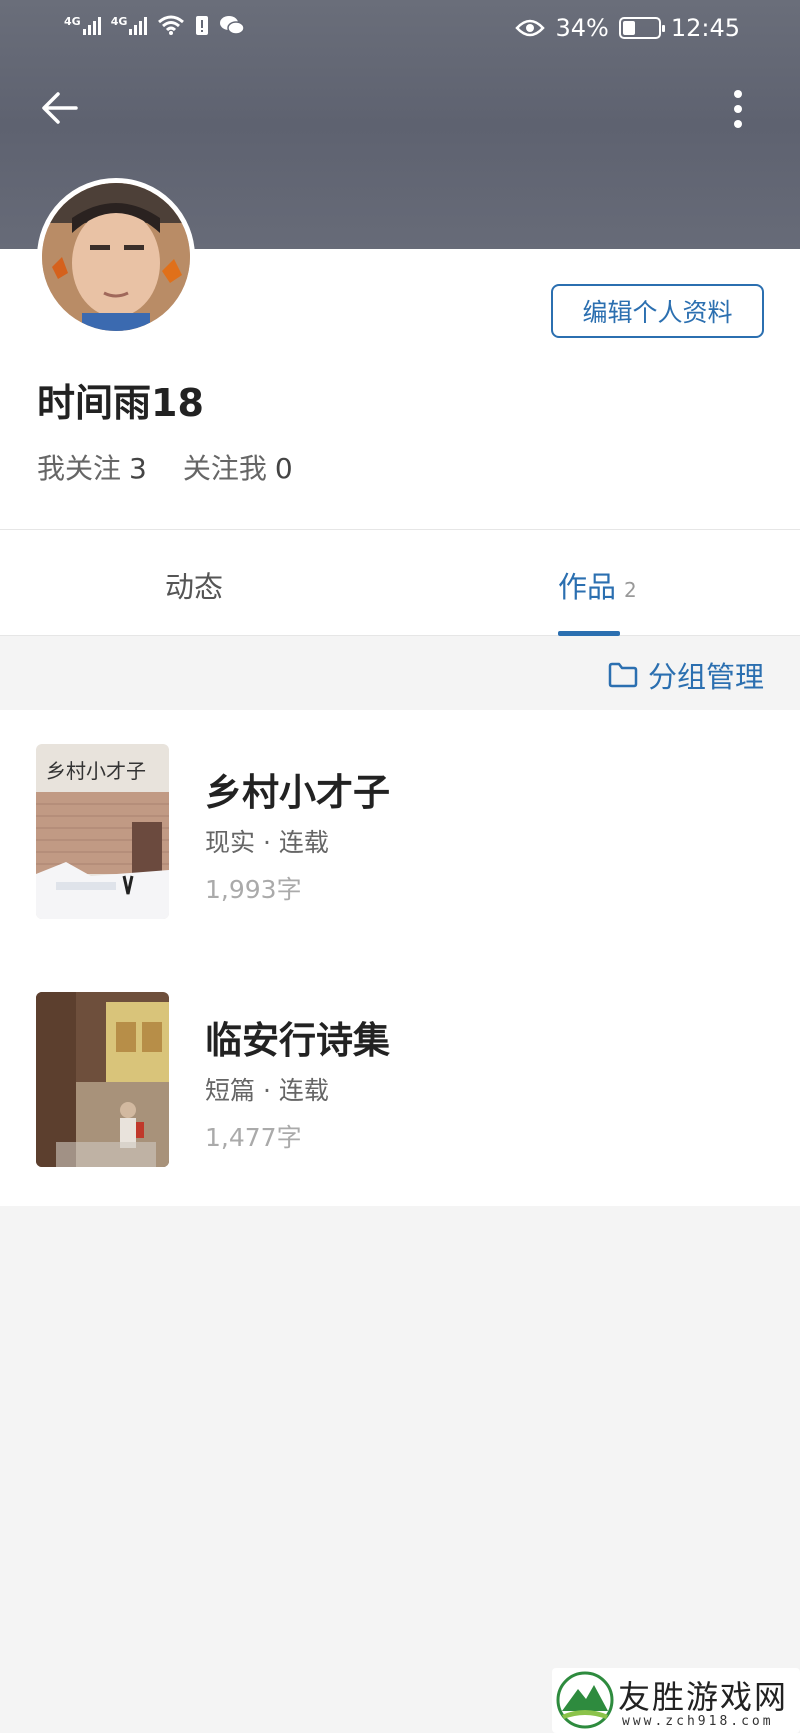 Image resolution: width=800 pixels, height=1733 pixels. I want to click on work-item: 临安行诗集 短篇 · 连载 1,477字, so click(400, 1082).